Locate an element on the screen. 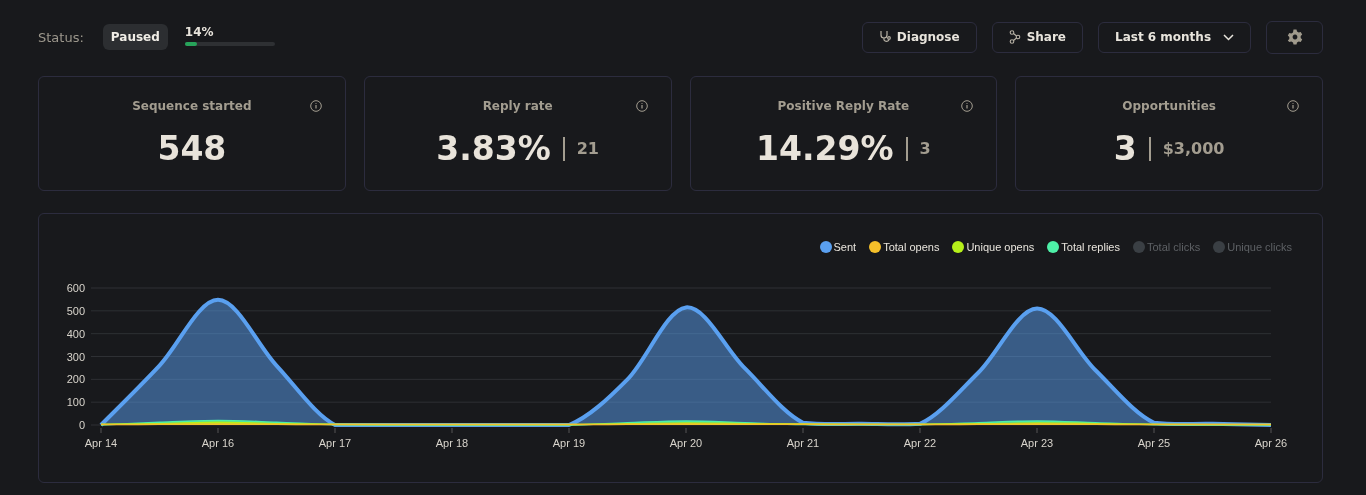 The width and height of the screenshot is (1366, 495). x-tick-label: Apr 20 is located at coordinates (686, 443).